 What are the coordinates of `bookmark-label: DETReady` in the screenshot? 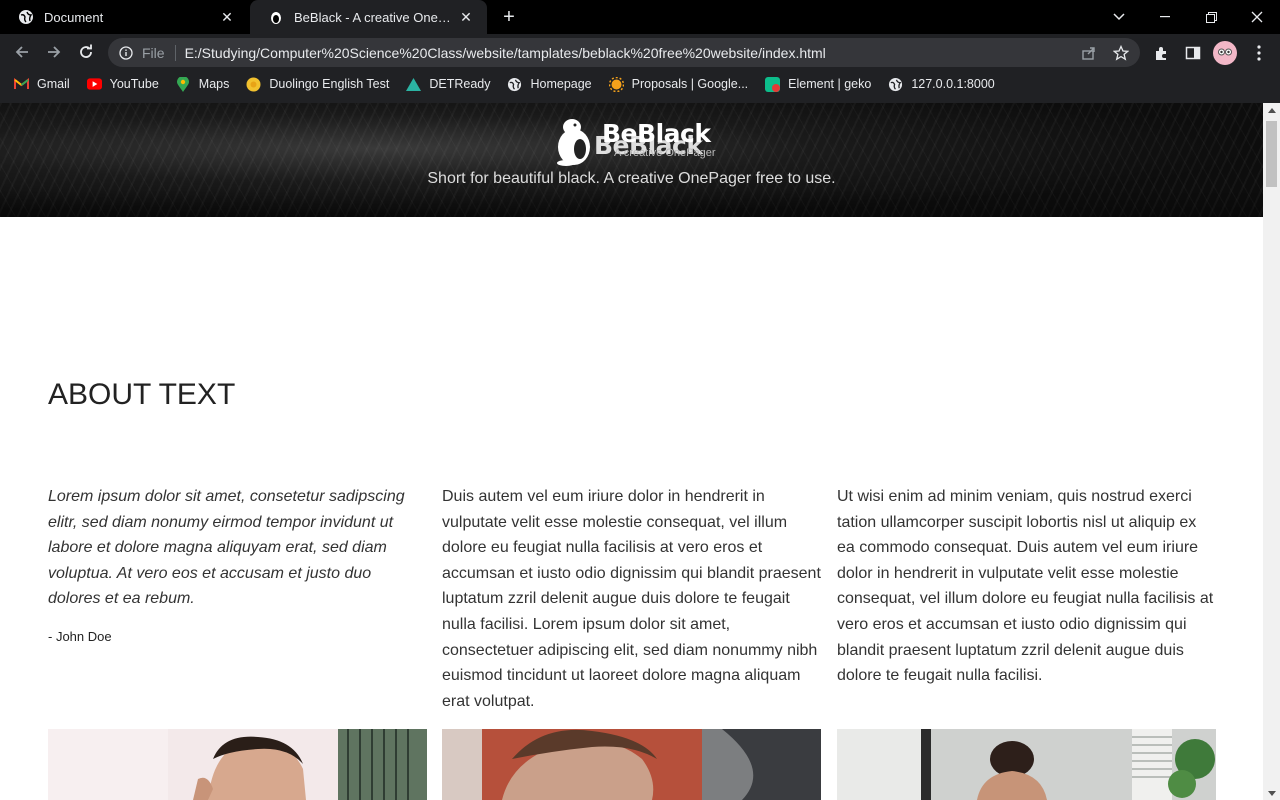 It's located at (460, 84).